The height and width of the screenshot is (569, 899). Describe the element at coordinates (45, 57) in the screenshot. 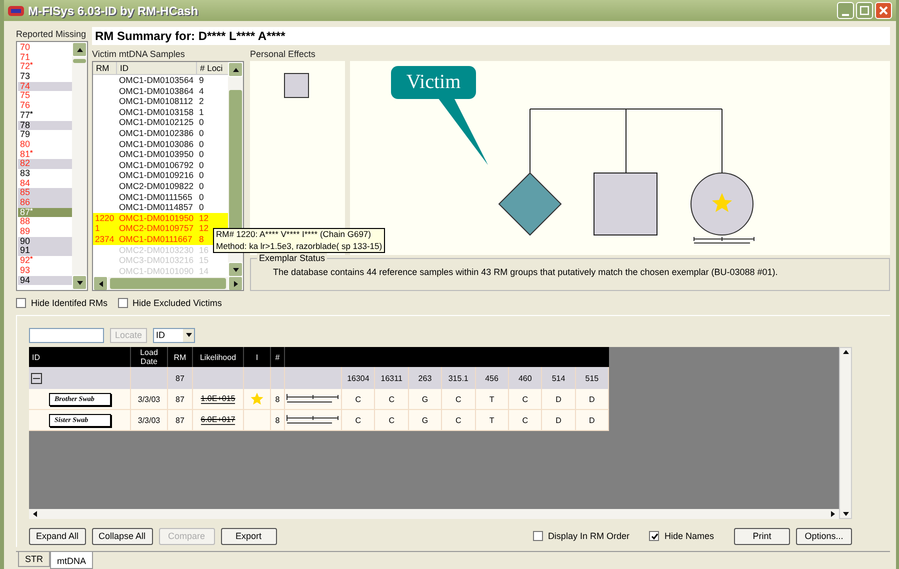

I see `missing-list-item: 71` at that location.